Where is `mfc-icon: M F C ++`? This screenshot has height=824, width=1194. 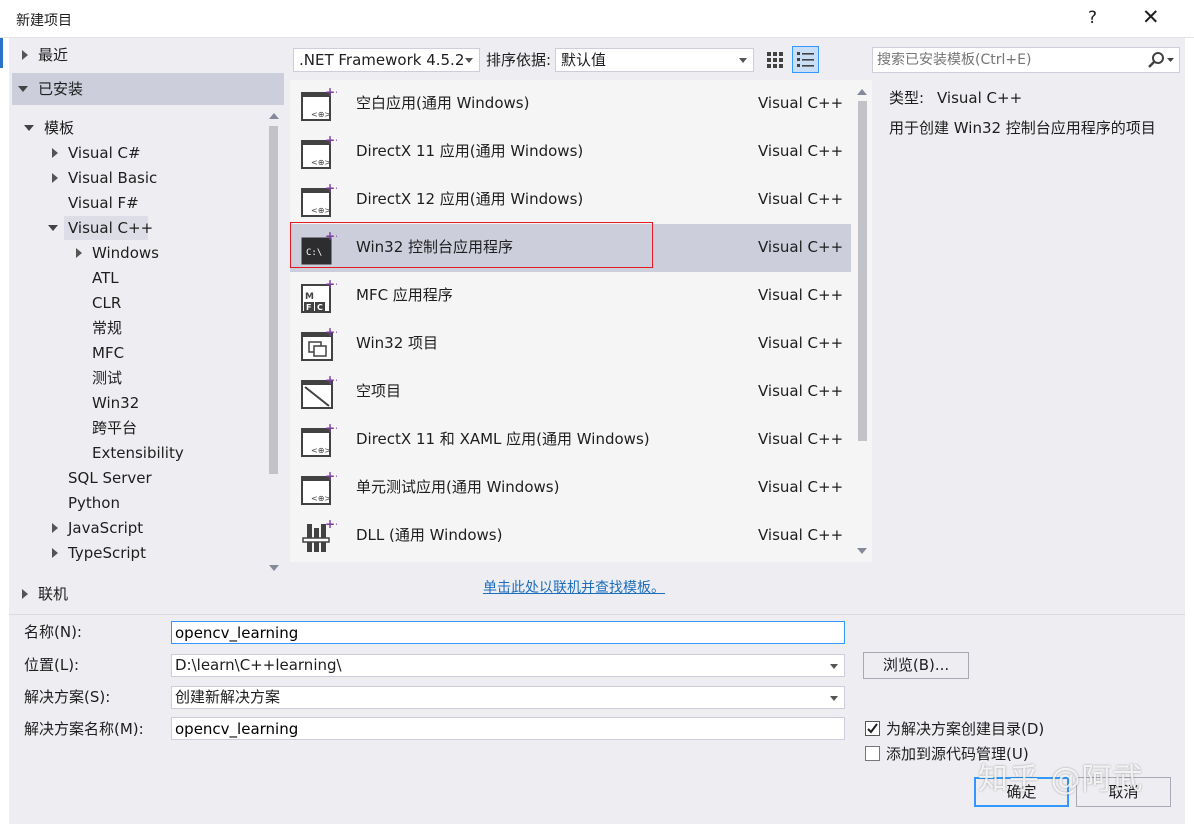
mfc-icon: M F C ++ is located at coordinates (319, 295).